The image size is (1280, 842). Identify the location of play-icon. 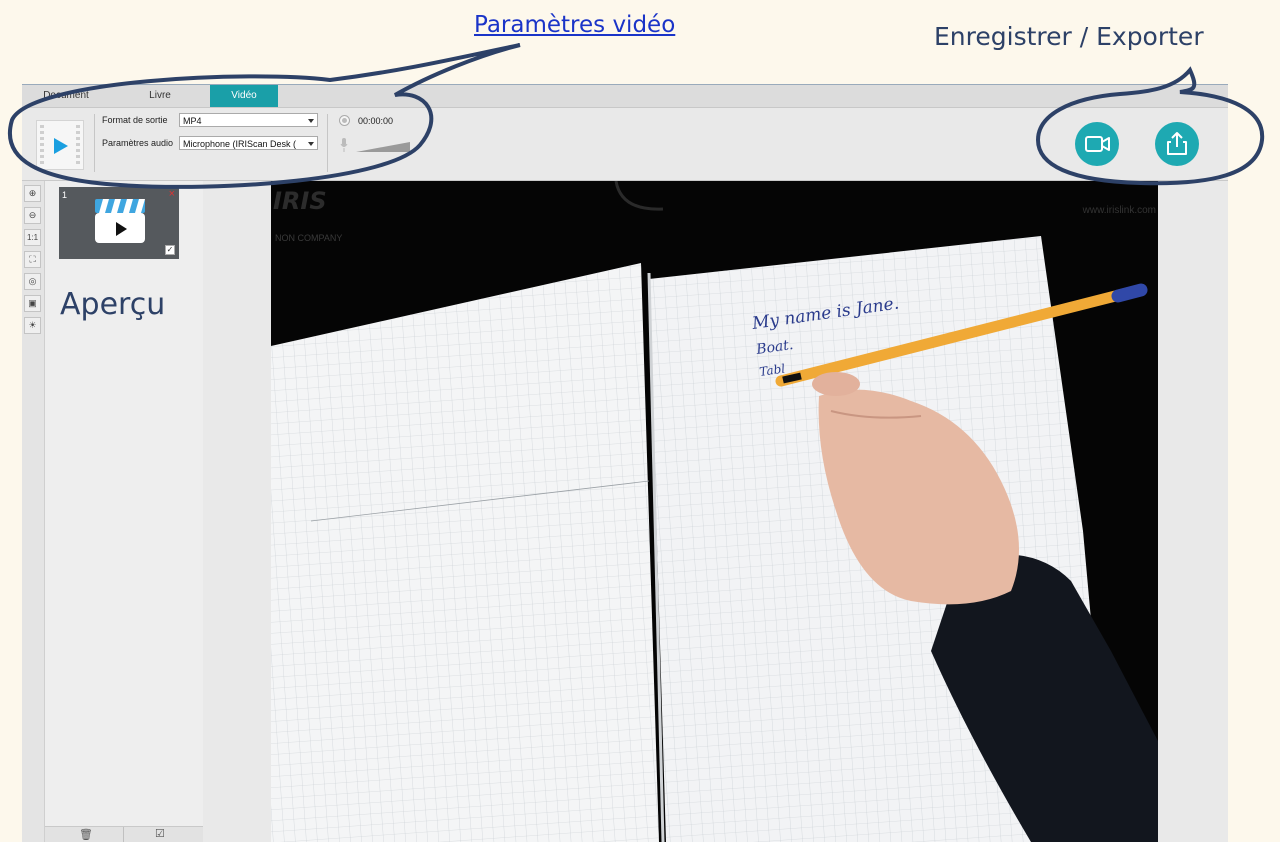
(61, 146).